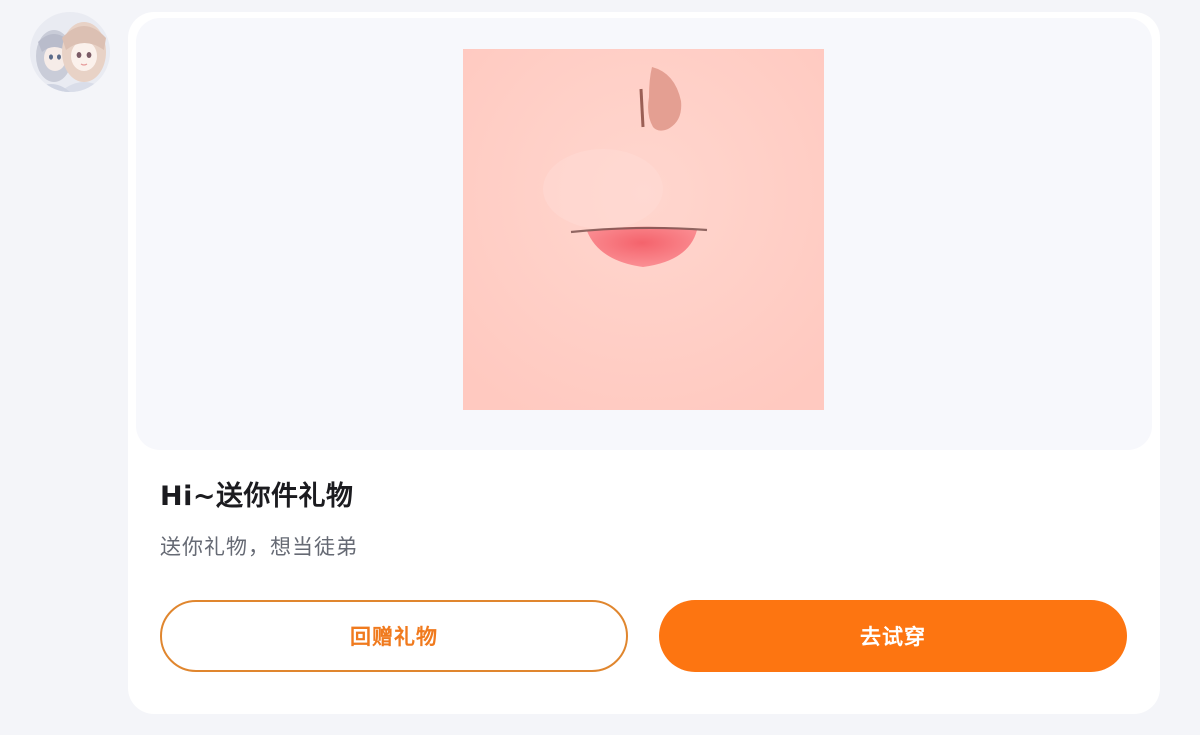  I want to click on anime-girl-avatar-icon, so click(70, 52).